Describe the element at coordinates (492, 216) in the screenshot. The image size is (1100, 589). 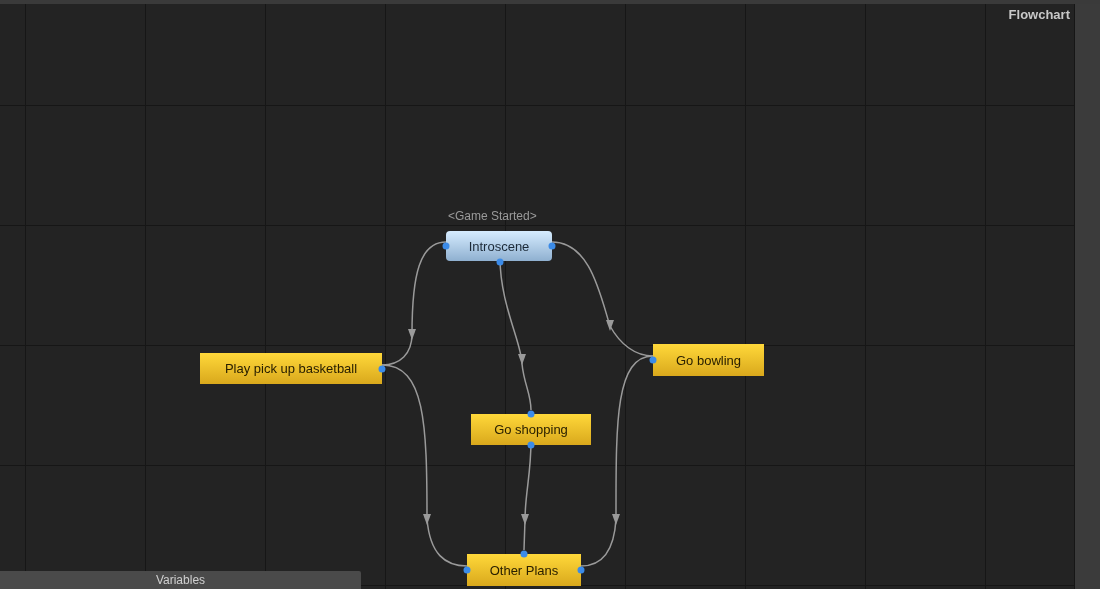
I see `event-label: <Game Started>` at that location.